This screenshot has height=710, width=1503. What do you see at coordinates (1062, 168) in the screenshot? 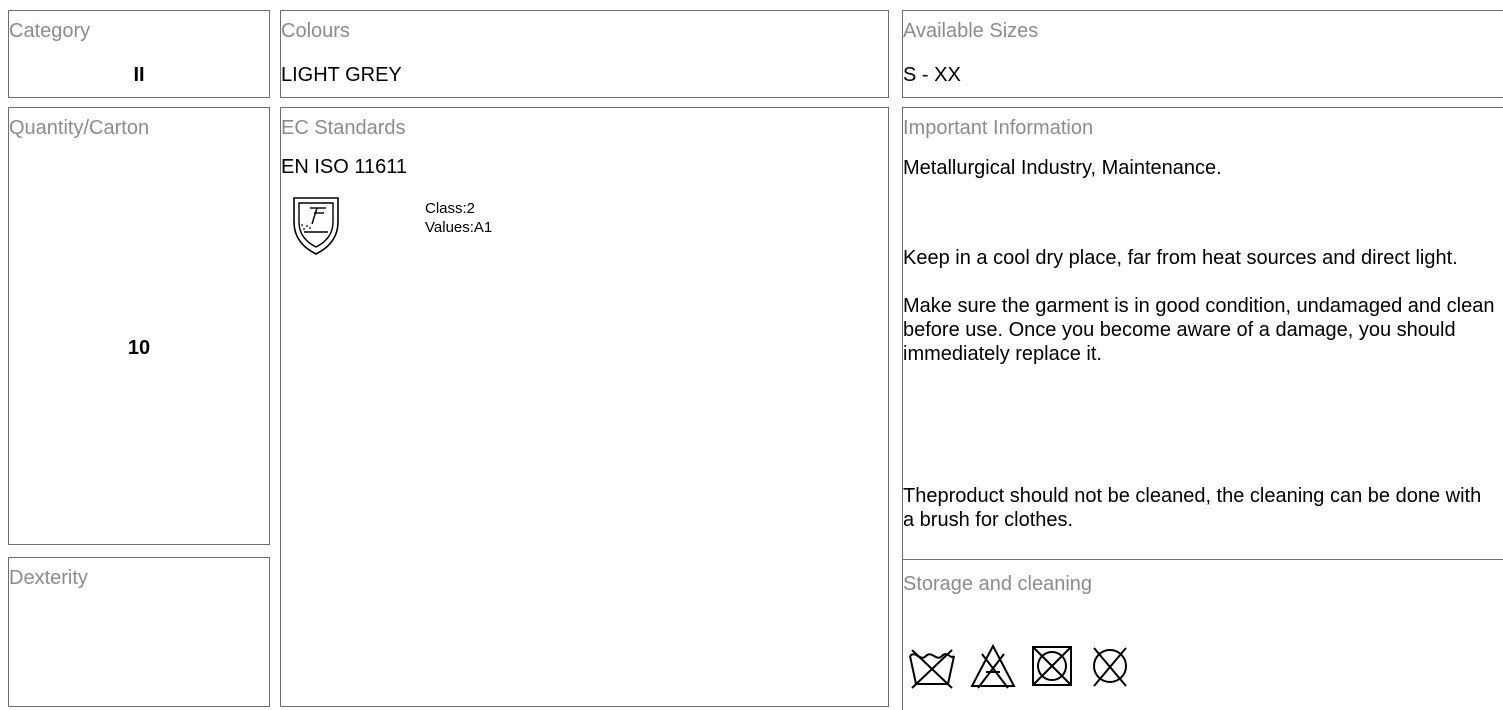
I see `important-line-1: Metallurgical Industry, Maintenance.` at bounding box center [1062, 168].